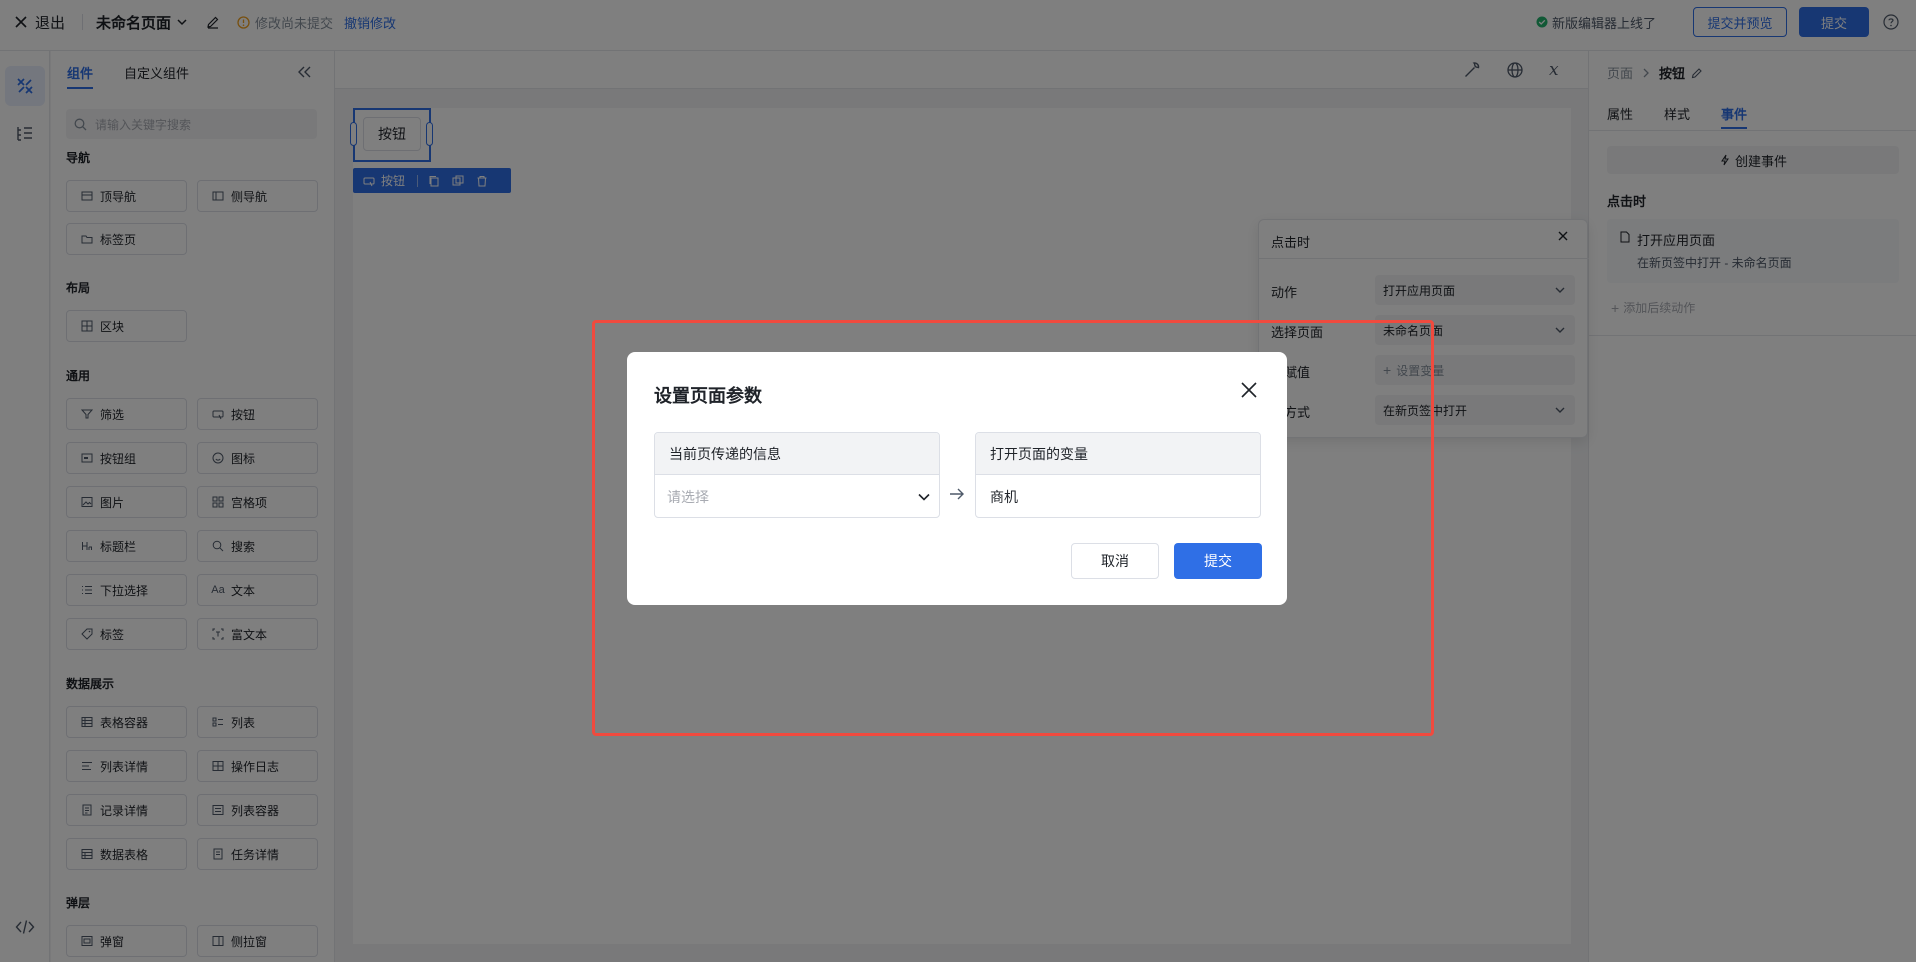 Image resolution: width=1916 pixels, height=962 pixels. What do you see at coordinates (924, 497) in the screenshot?
I see `chevron-down-icon` at bounding box center [924, 497].